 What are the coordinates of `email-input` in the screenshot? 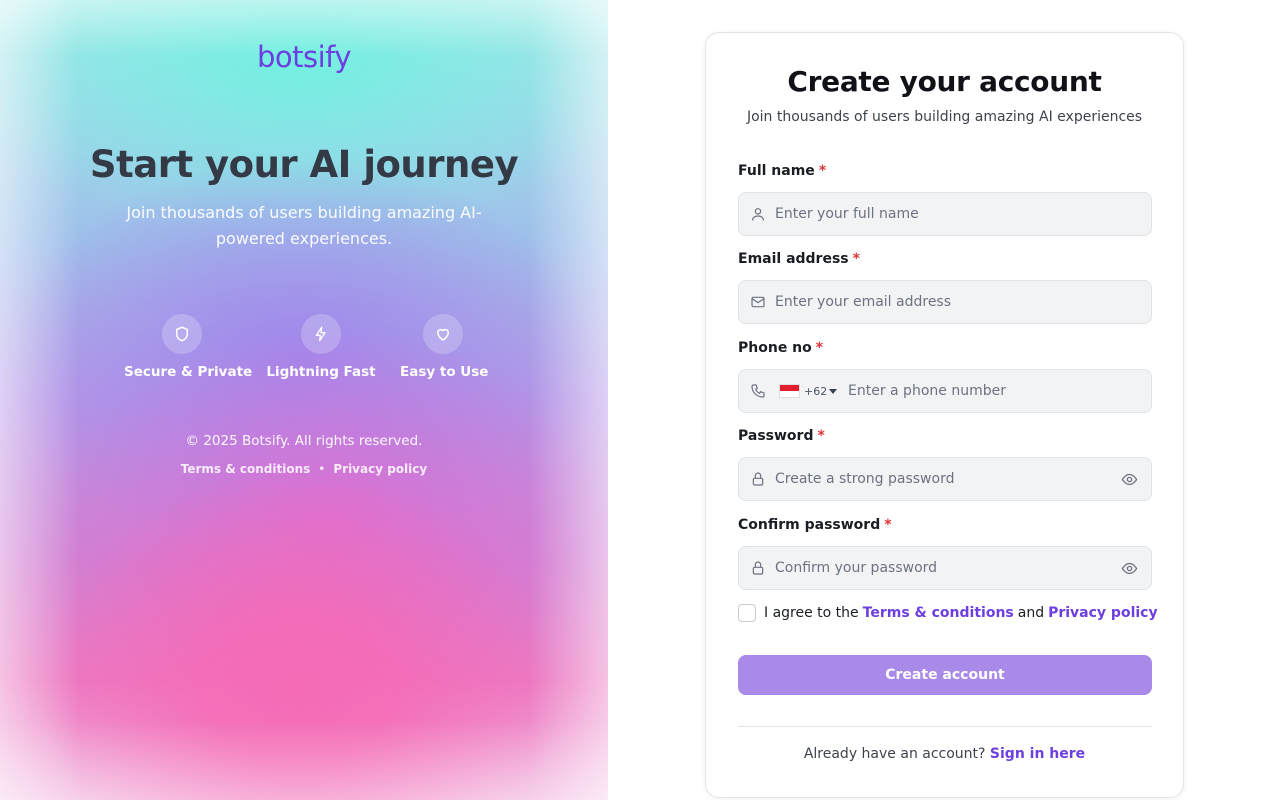 It's located at (943, 302).